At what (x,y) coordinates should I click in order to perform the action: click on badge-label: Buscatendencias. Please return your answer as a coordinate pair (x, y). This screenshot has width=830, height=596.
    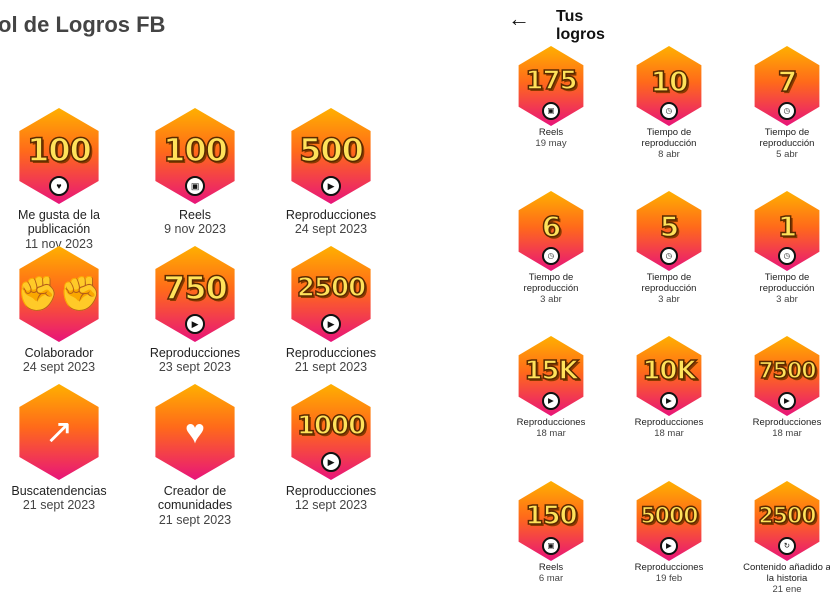
    Looking at the image, I should click on (59, 491).